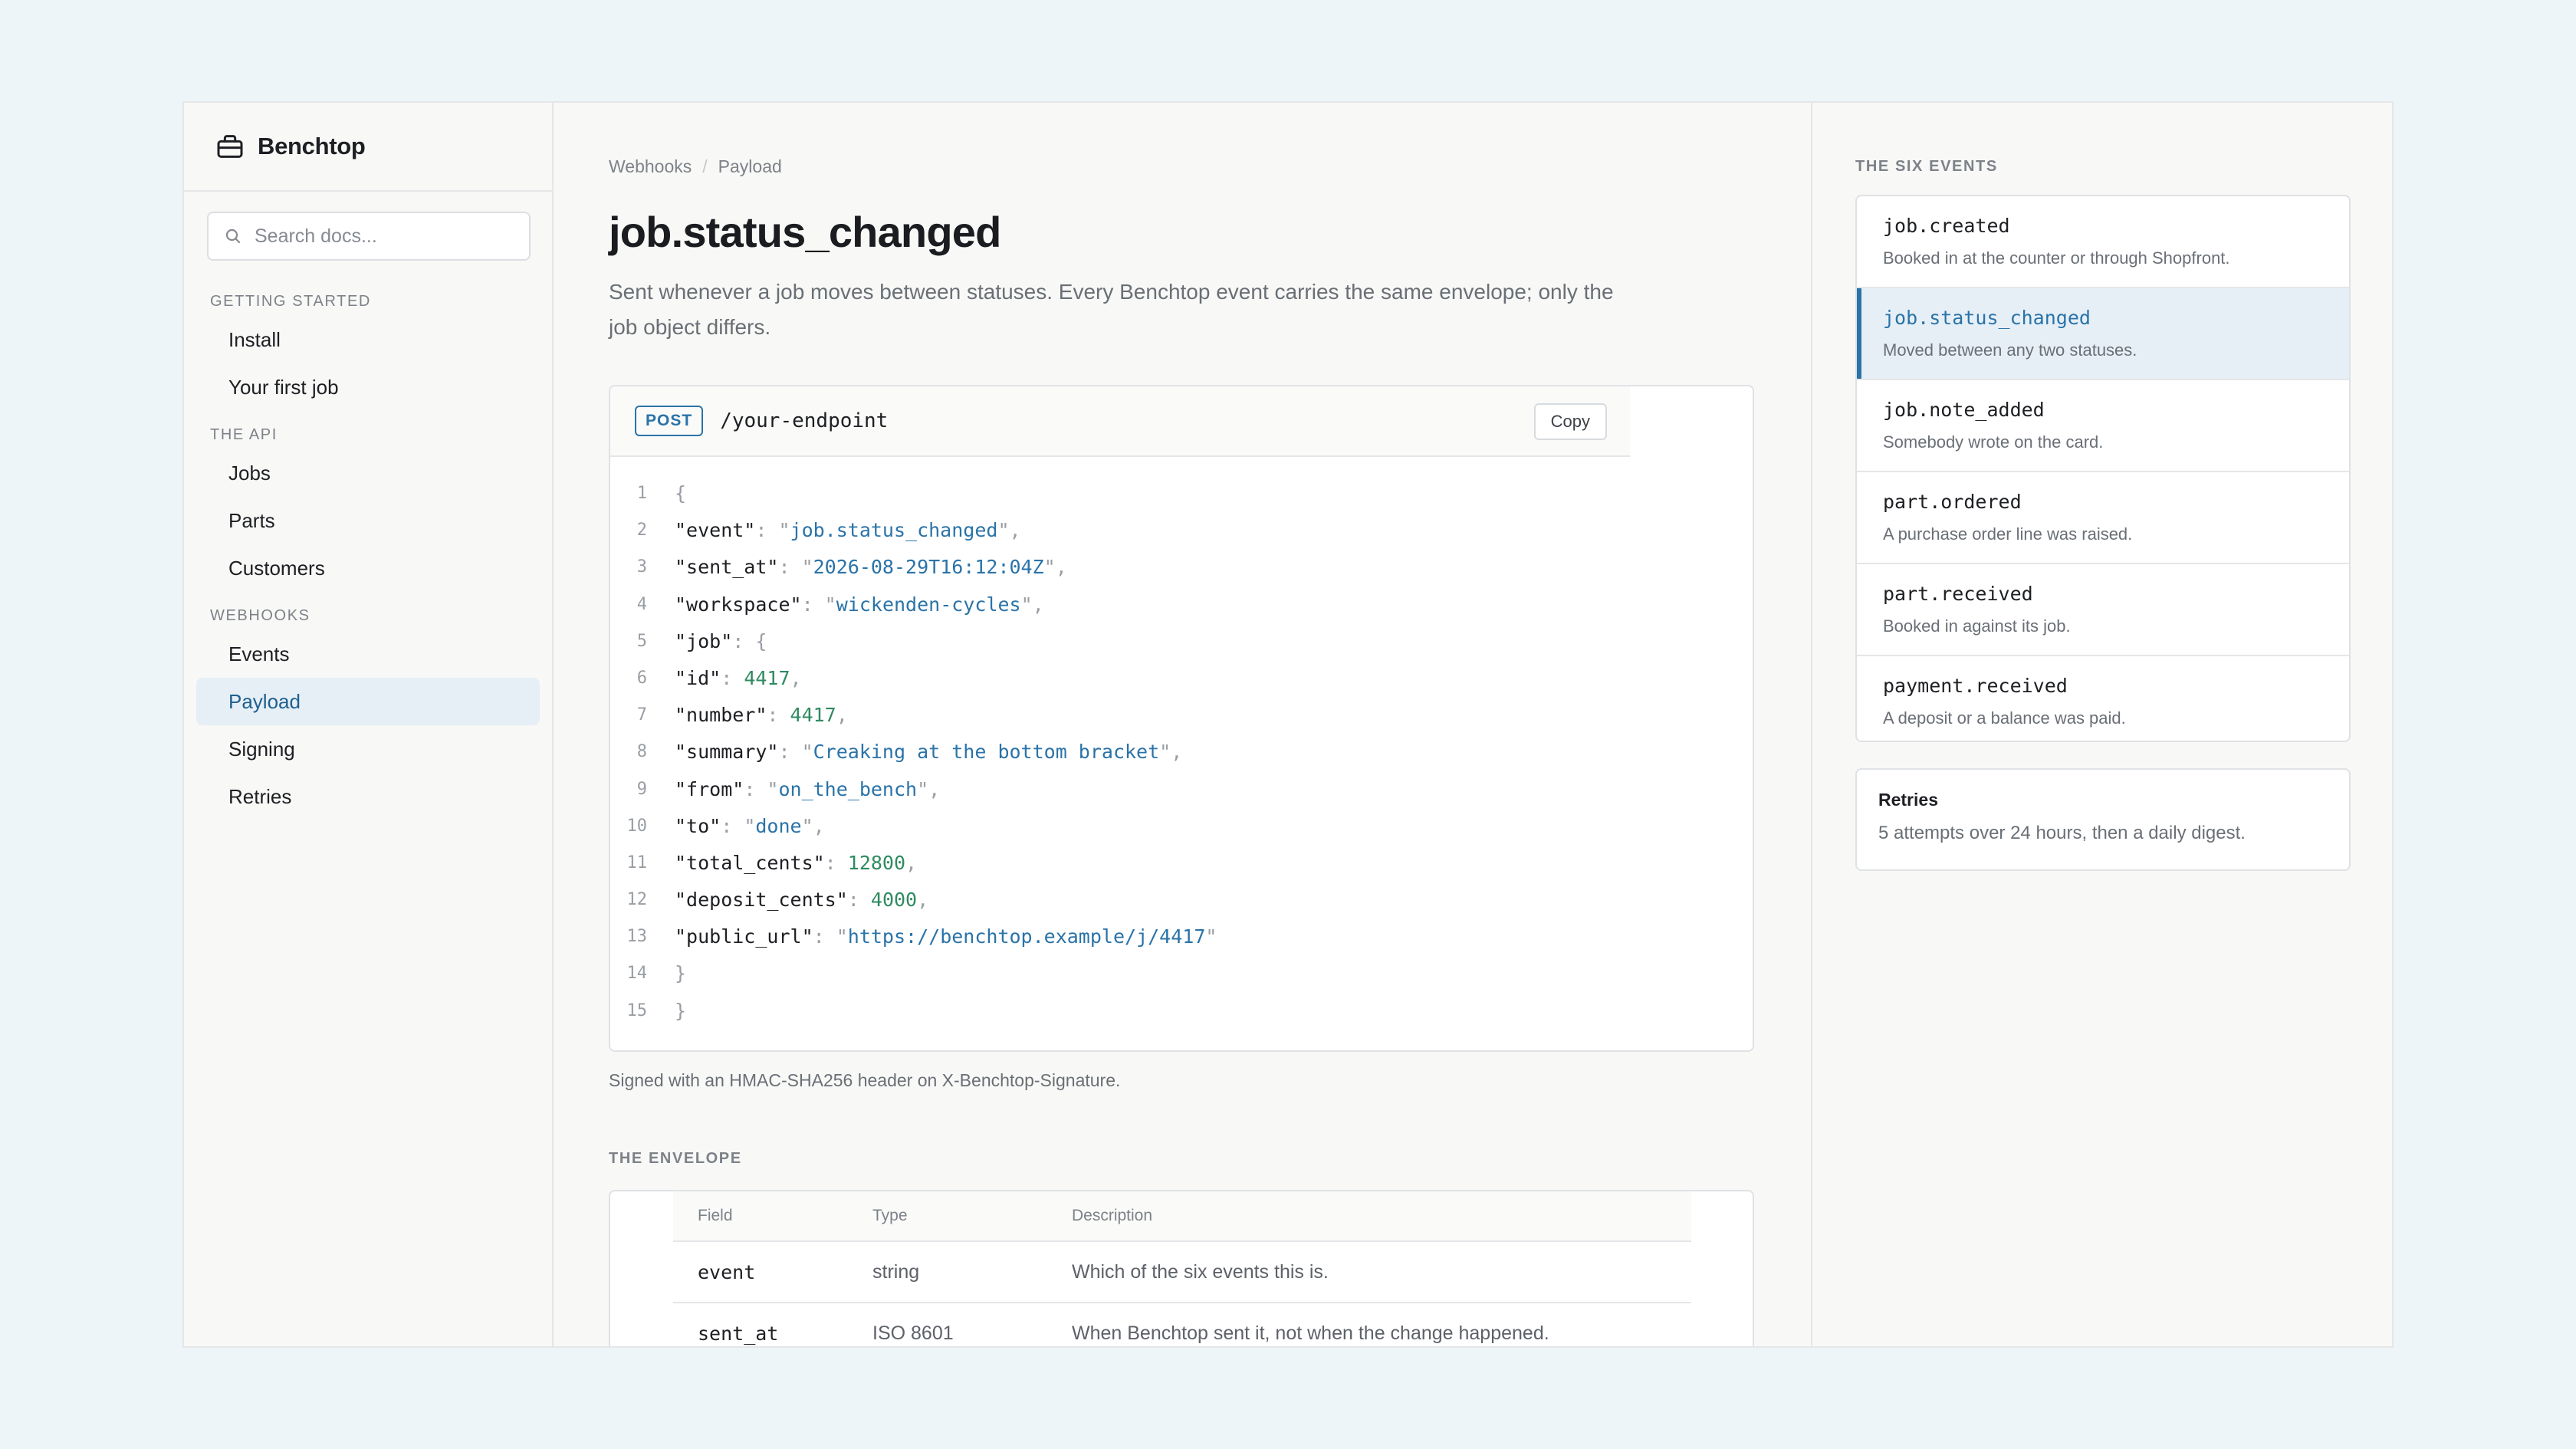  What do you see at coordinates (727, 1271) in the screenshot?
I see `field-name: event` at bounding box center [727, 1271].